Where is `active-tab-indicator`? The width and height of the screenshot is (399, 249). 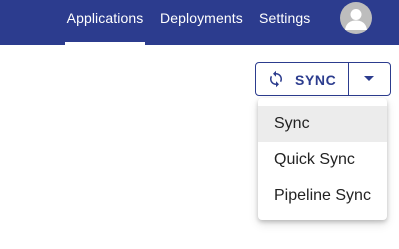
active-tab-indicator is located at coordinates (105, 43).